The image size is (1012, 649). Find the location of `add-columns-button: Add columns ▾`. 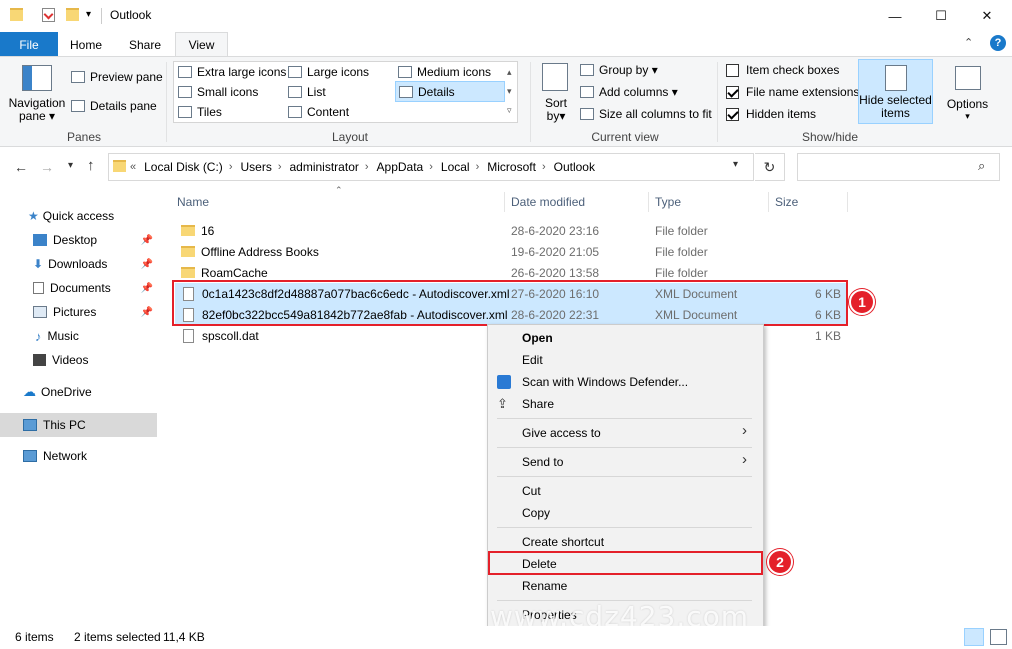

add-columns-button: Add columns ▾ is located at coordinates (629, 92).